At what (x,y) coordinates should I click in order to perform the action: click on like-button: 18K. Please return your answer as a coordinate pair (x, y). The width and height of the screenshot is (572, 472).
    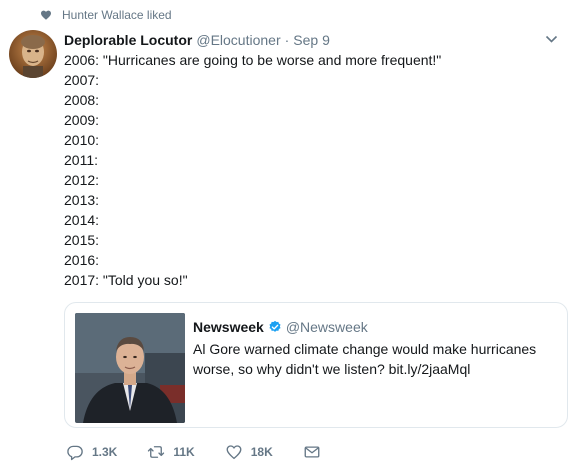
    Looking at the image, I should click on (249, 452).